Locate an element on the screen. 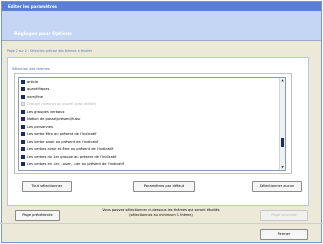 The height and width of the screenshot is (244, 323). default-settings-button: Paramètres par défaut is located at coordinates (164, 186).